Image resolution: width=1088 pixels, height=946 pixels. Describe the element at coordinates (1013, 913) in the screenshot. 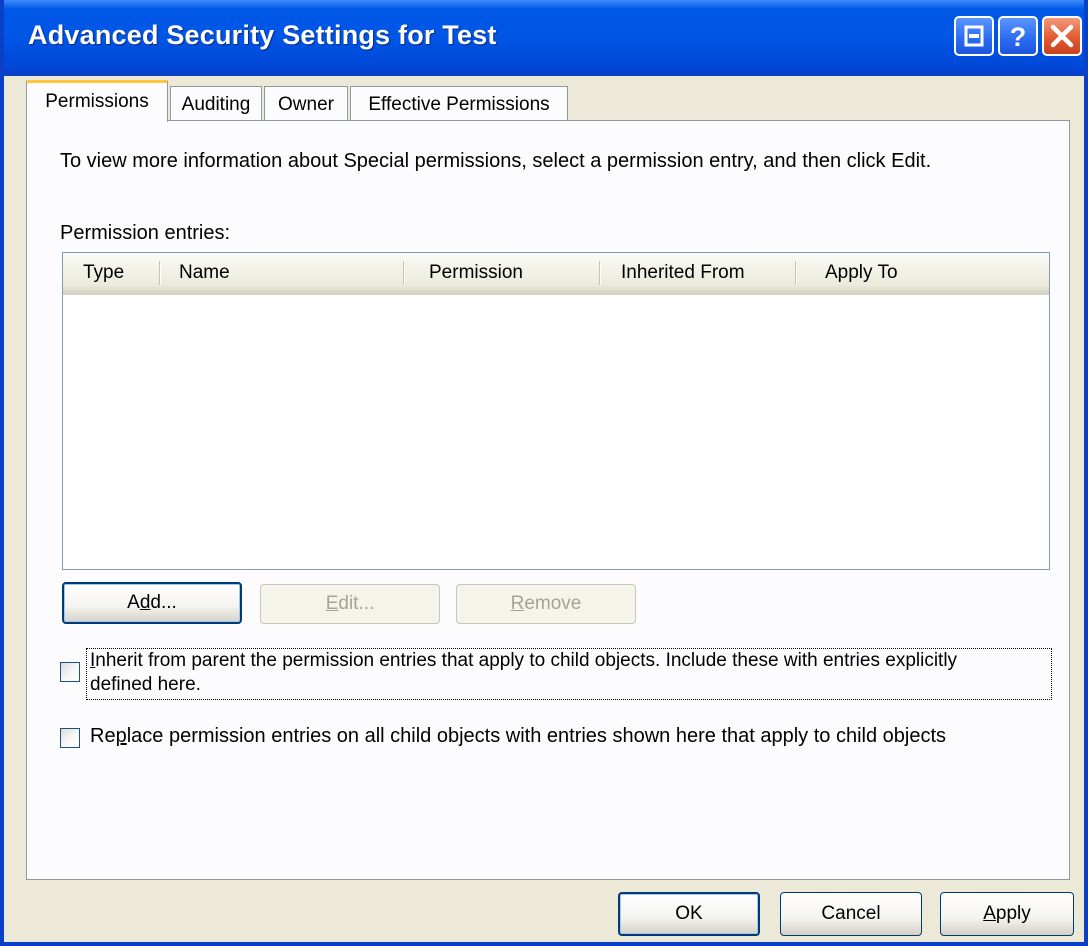

I see `apply-button-label: pply` at that location.